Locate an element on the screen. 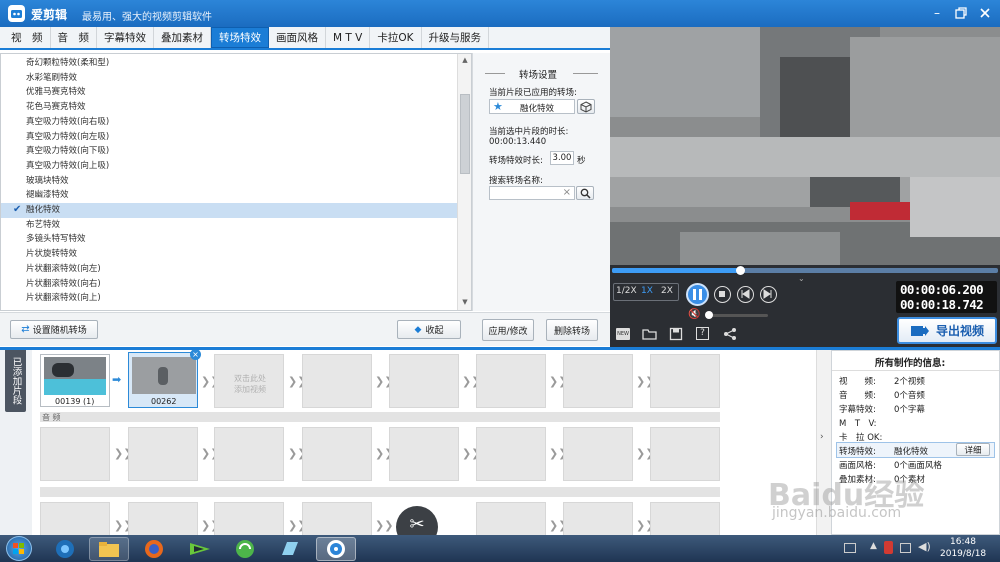 This screenshot has width=1000, height=562. list-scrollbar: ▲ ▼ is located at coordinates (464, 182).